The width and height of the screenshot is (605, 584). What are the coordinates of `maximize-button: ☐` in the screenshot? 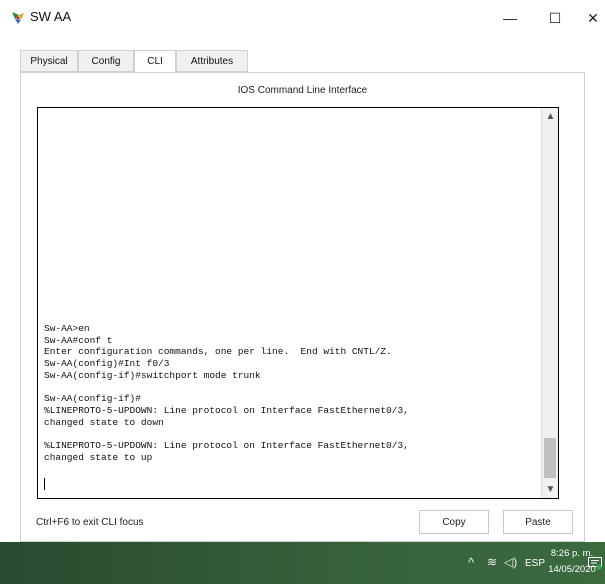 It's located at (555, 18).